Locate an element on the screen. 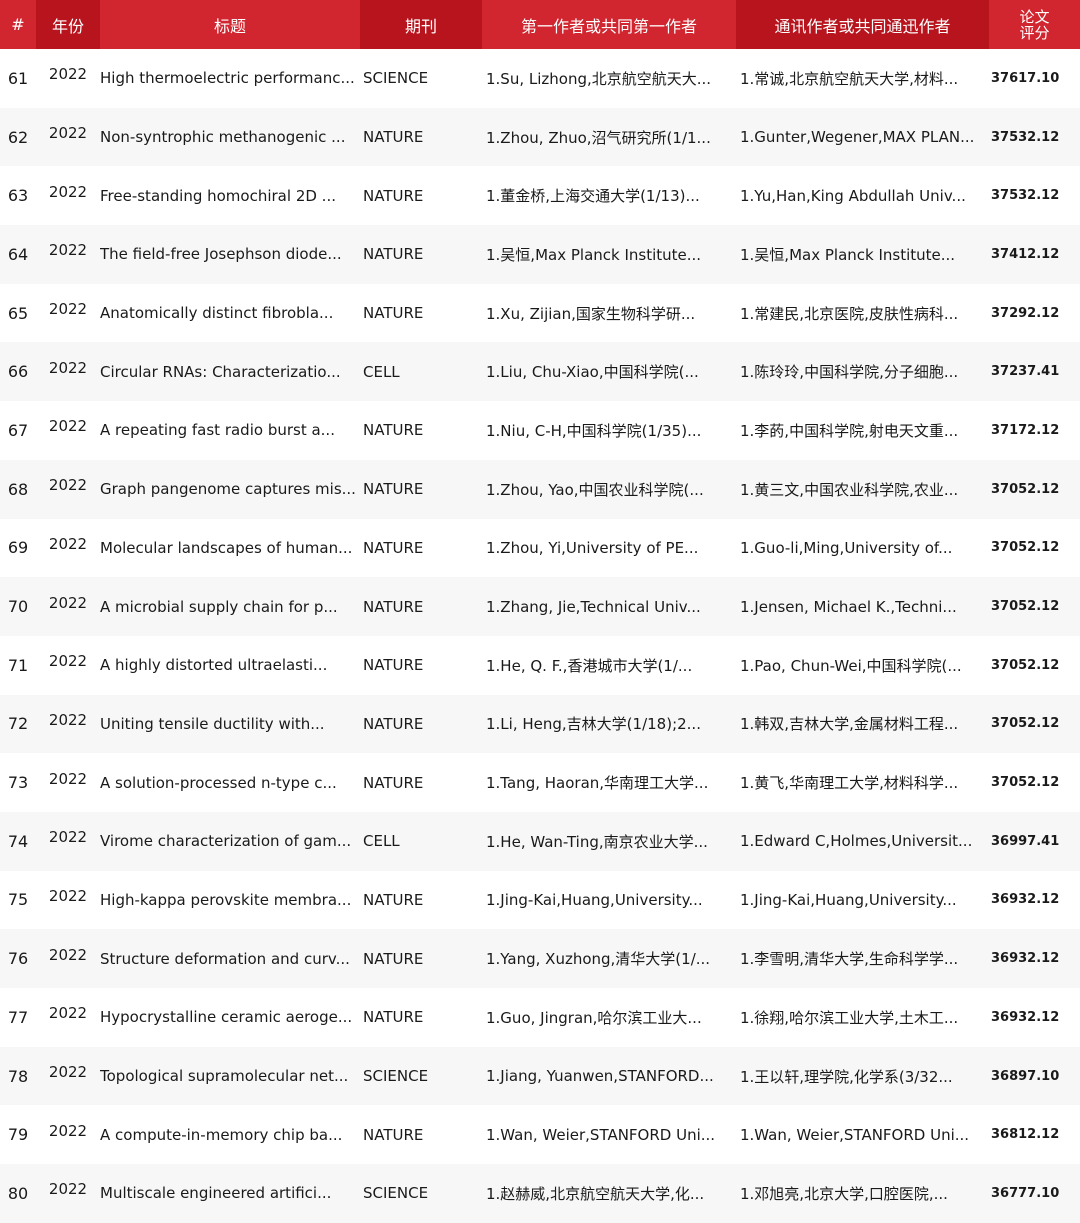 This screenshot has height=1223, width=1080. row-number: 68 is located at coordinates (18, 489).